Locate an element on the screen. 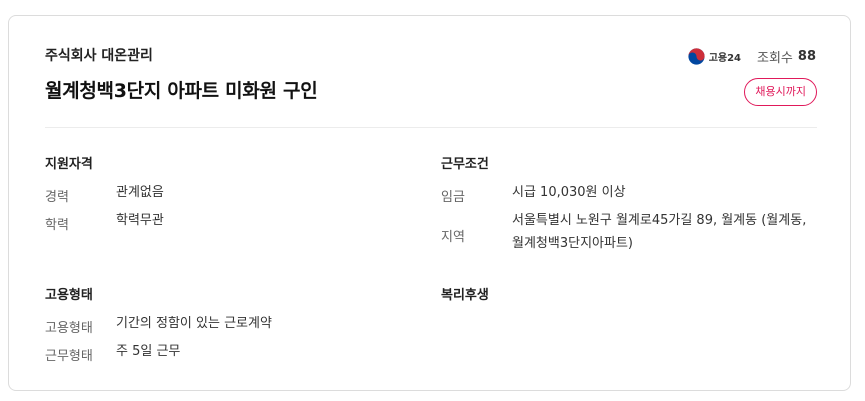  education-label: 학력 is located at coordinates (57, 225).